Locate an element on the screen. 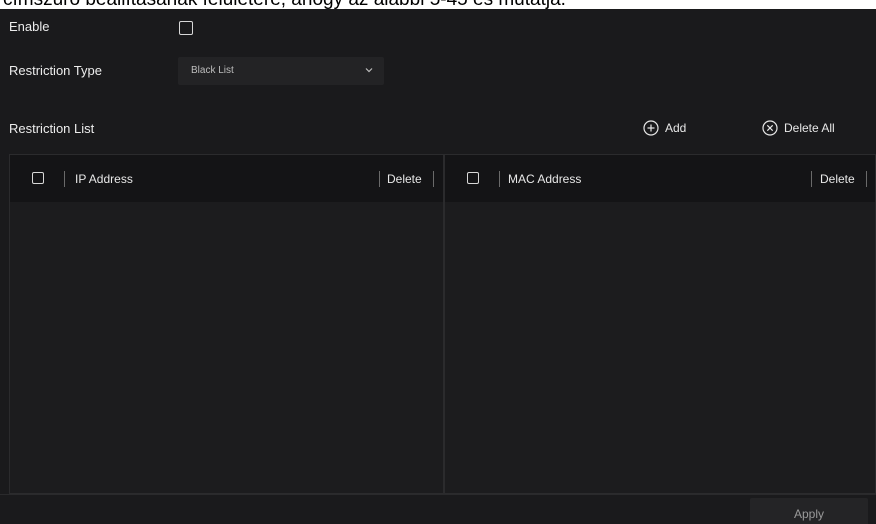  ip-address-column-header: IP Address is located at coordinates (104, 179).